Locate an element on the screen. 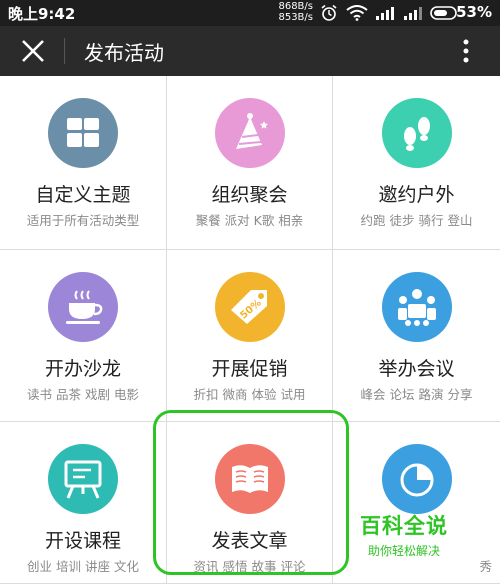 The height and width of the screenshot is (584, 500). open-book-icon is located at coordinates (249, 479).